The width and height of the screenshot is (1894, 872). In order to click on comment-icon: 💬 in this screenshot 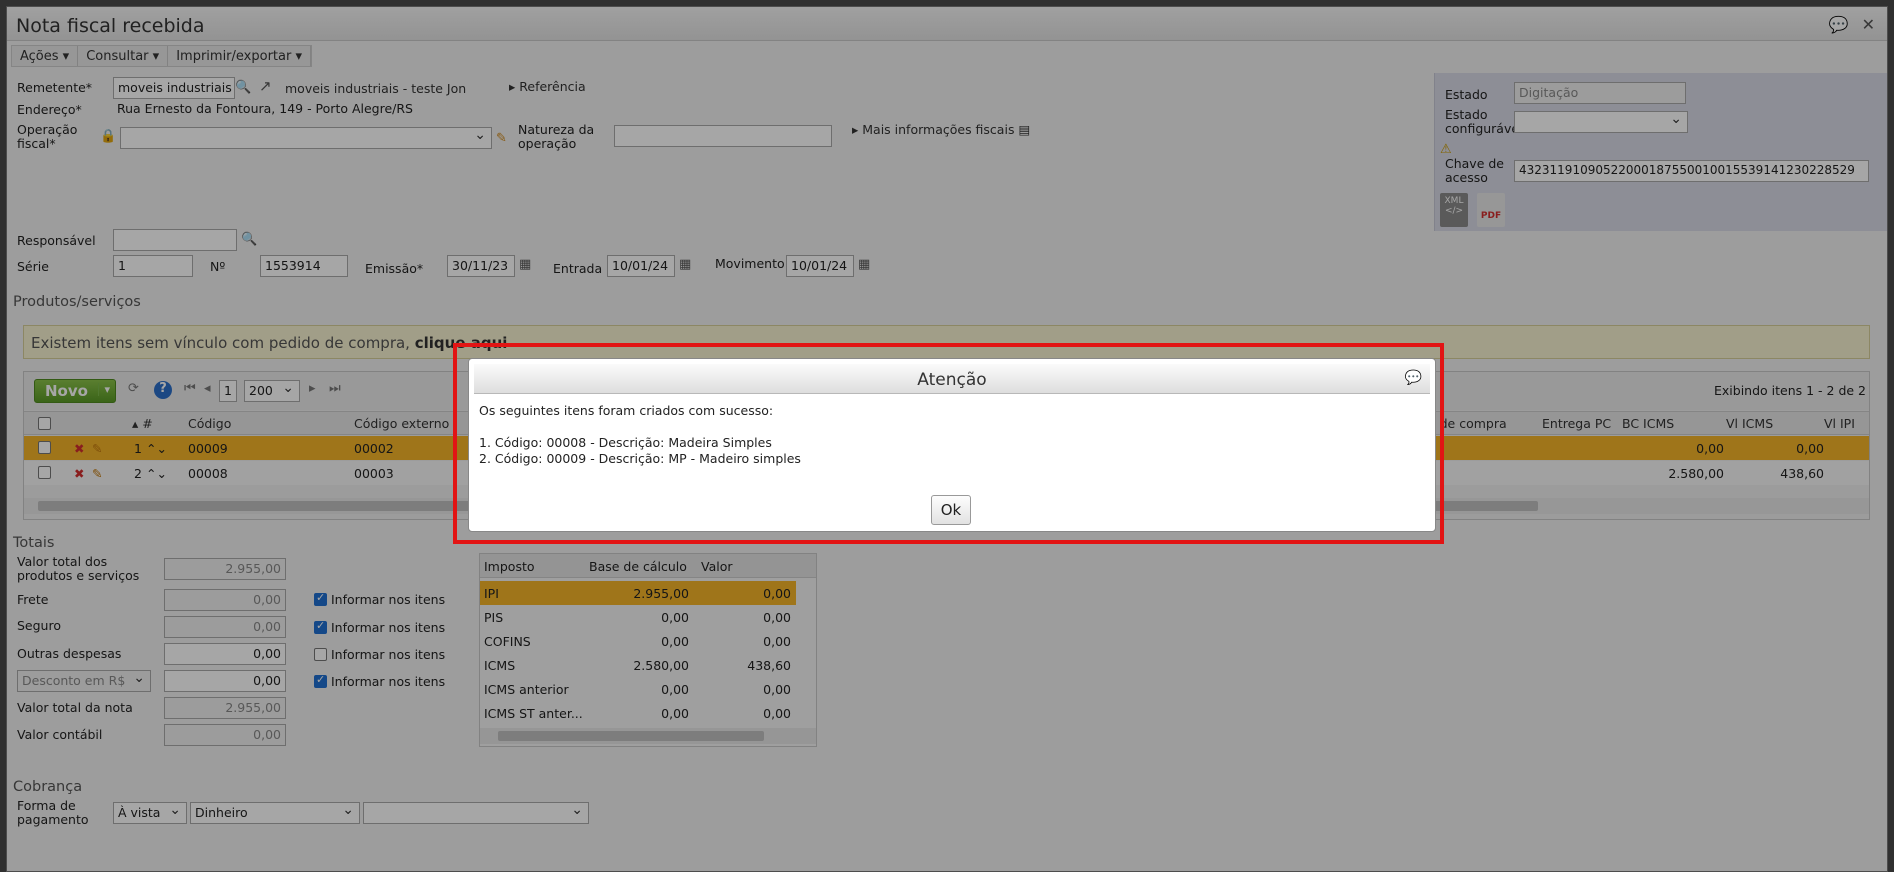, I will do `click(1413, 378)`.